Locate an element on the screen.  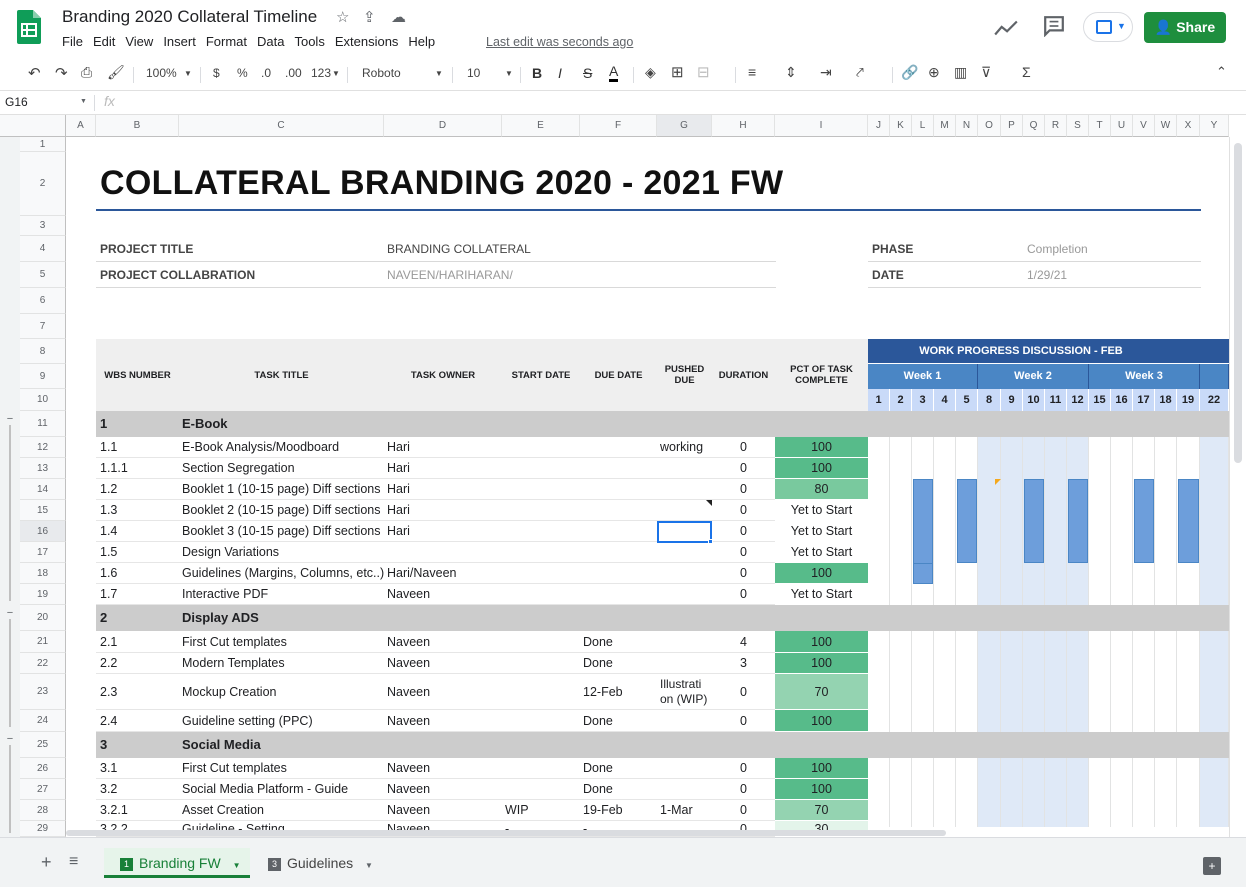
task-task: Guideline setting (PPC) is located at coordinates (247, 721).